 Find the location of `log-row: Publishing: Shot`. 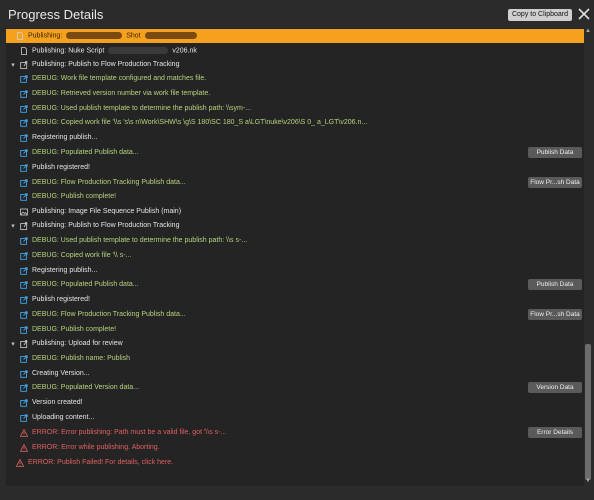

log-row: Publishing: Shot is located at coordinates (295, 36).